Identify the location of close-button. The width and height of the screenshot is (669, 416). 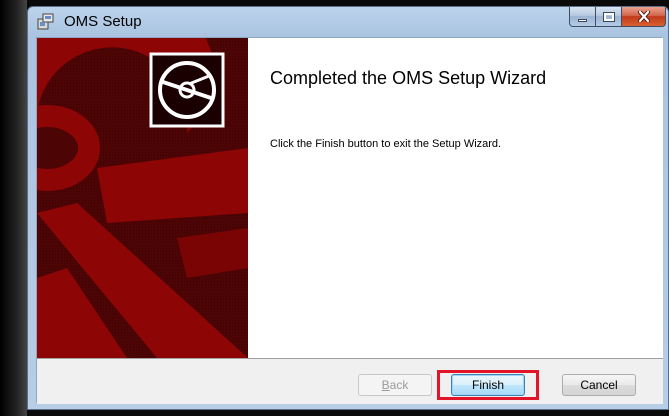
(644, 17).